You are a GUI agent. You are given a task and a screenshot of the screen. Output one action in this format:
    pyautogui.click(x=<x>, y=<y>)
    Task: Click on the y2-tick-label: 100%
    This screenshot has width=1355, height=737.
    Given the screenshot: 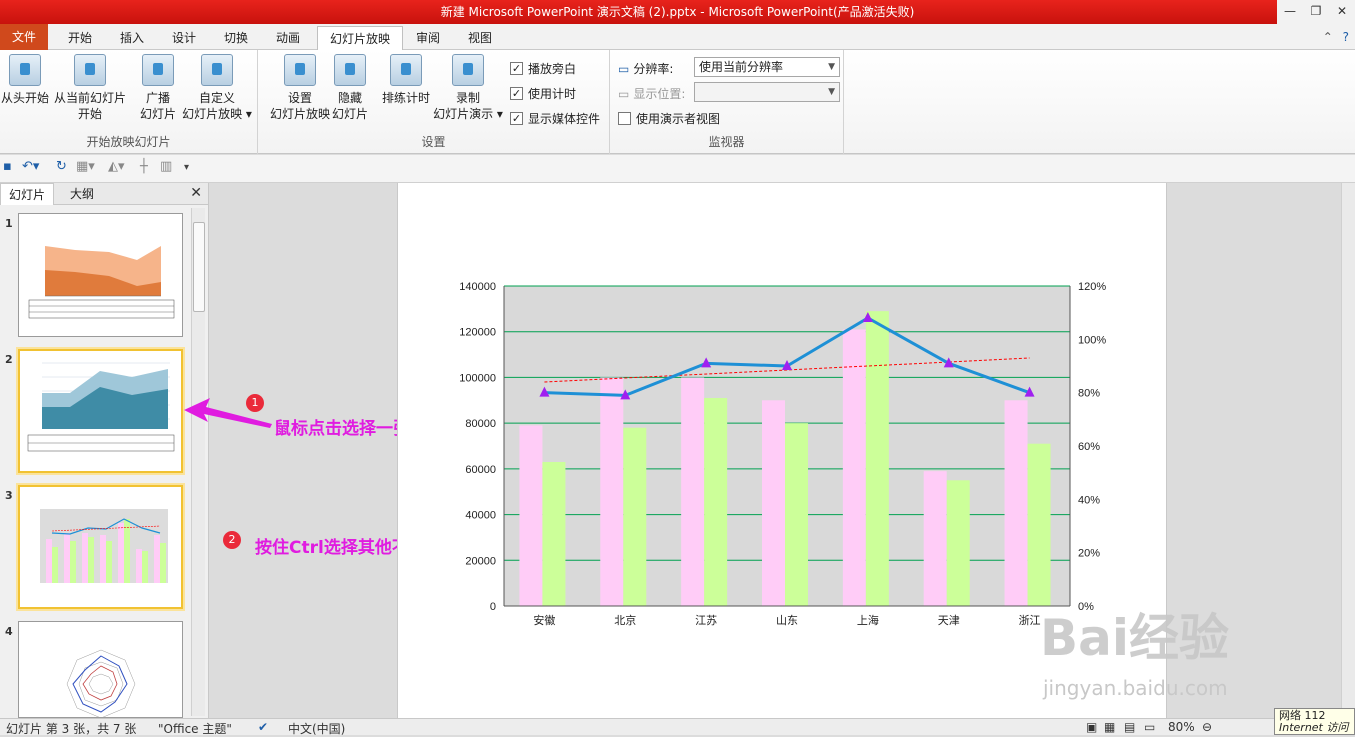 What is the action you would take?
    pyautogui.click(x=1092, y=340)
    